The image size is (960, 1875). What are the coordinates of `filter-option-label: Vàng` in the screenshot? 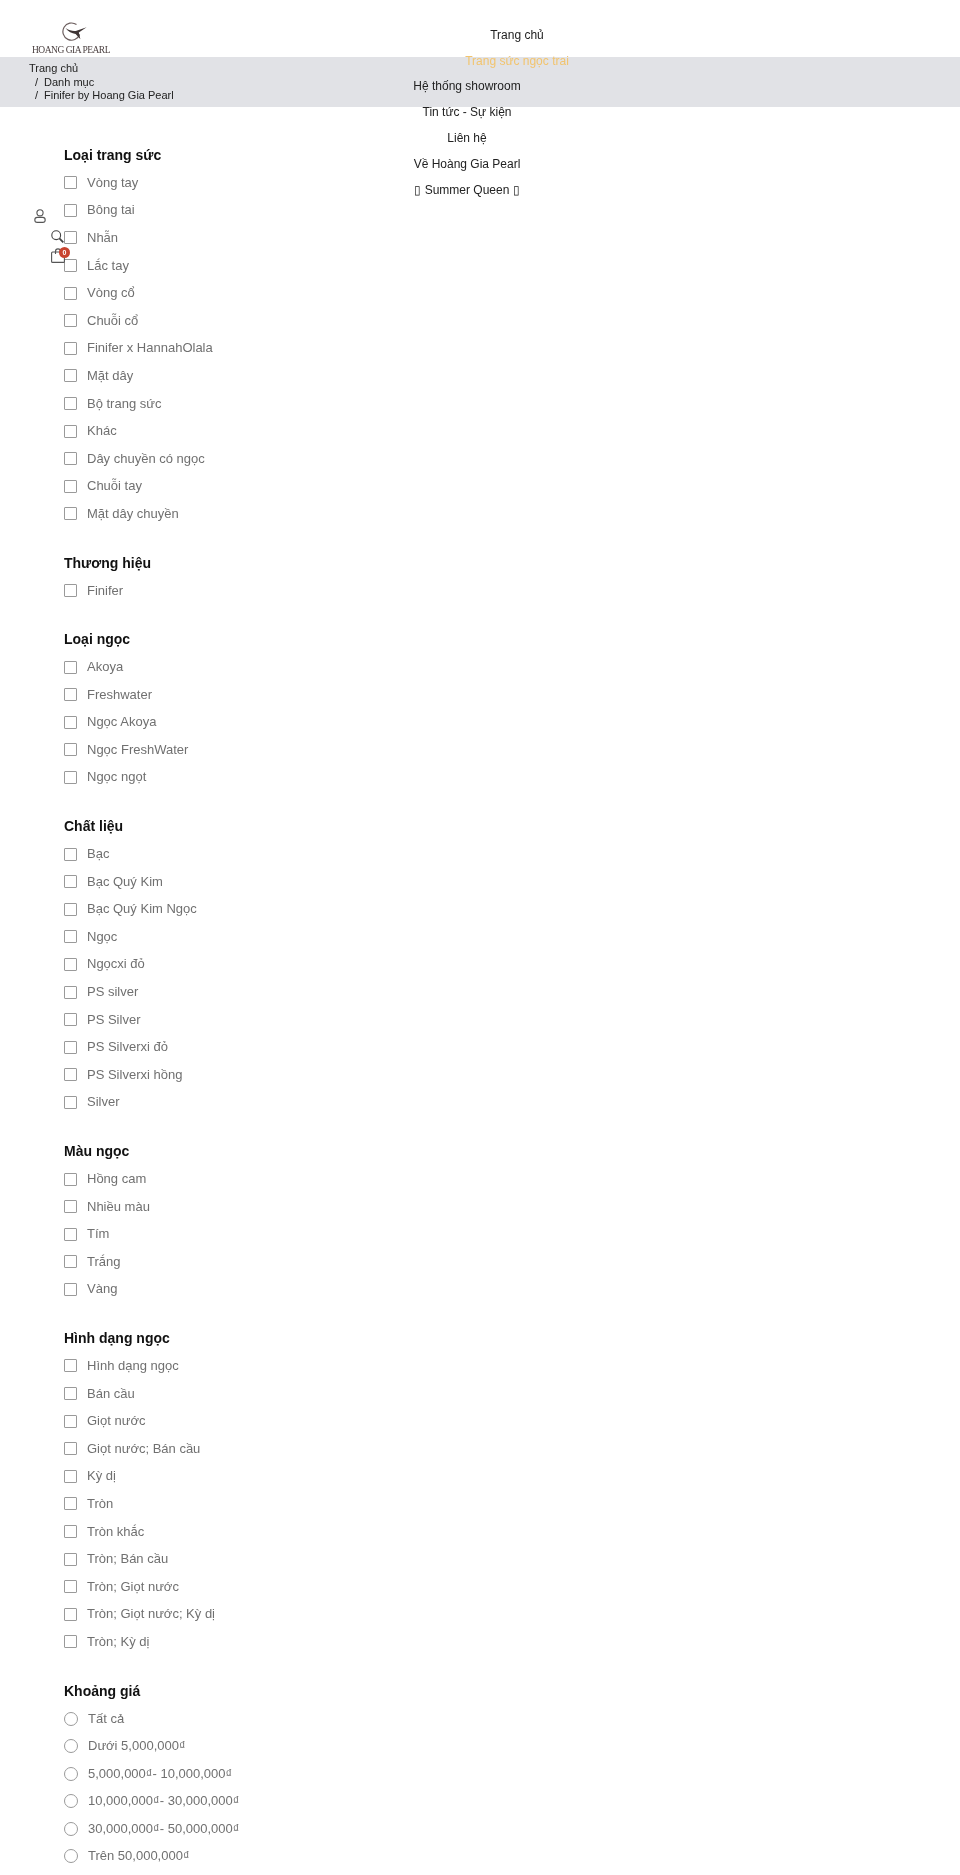 It's located at (102, 1289).